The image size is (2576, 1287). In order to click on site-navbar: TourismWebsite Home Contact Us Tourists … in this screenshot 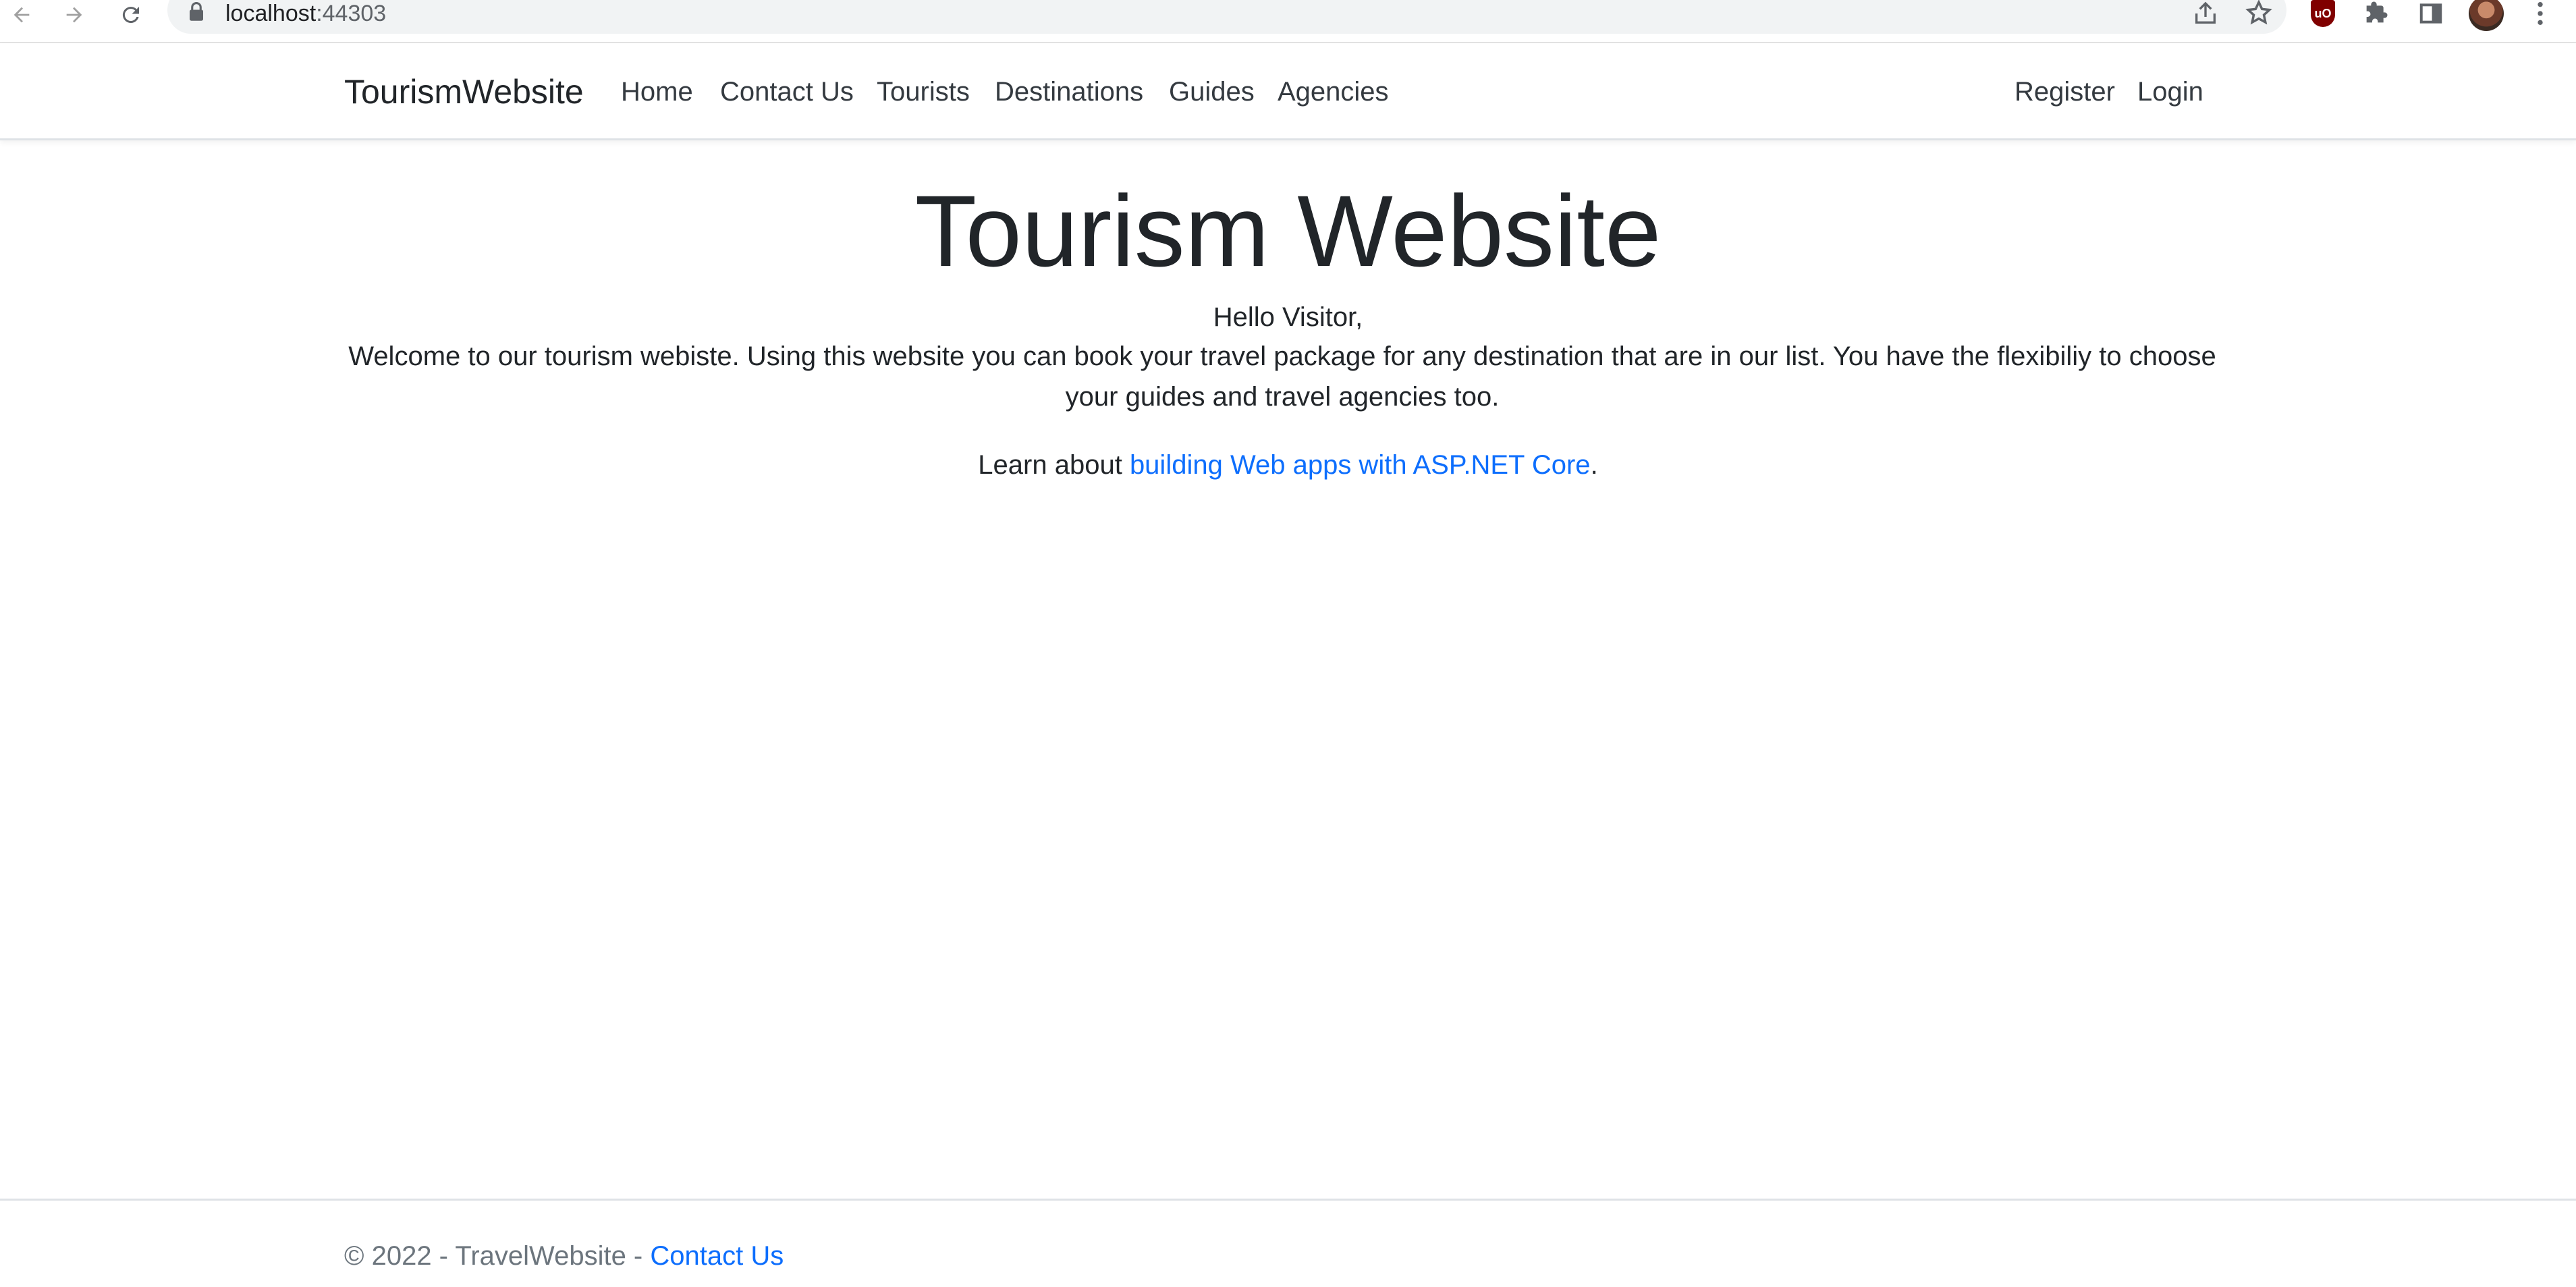, I will do `click(1288, 91)`.